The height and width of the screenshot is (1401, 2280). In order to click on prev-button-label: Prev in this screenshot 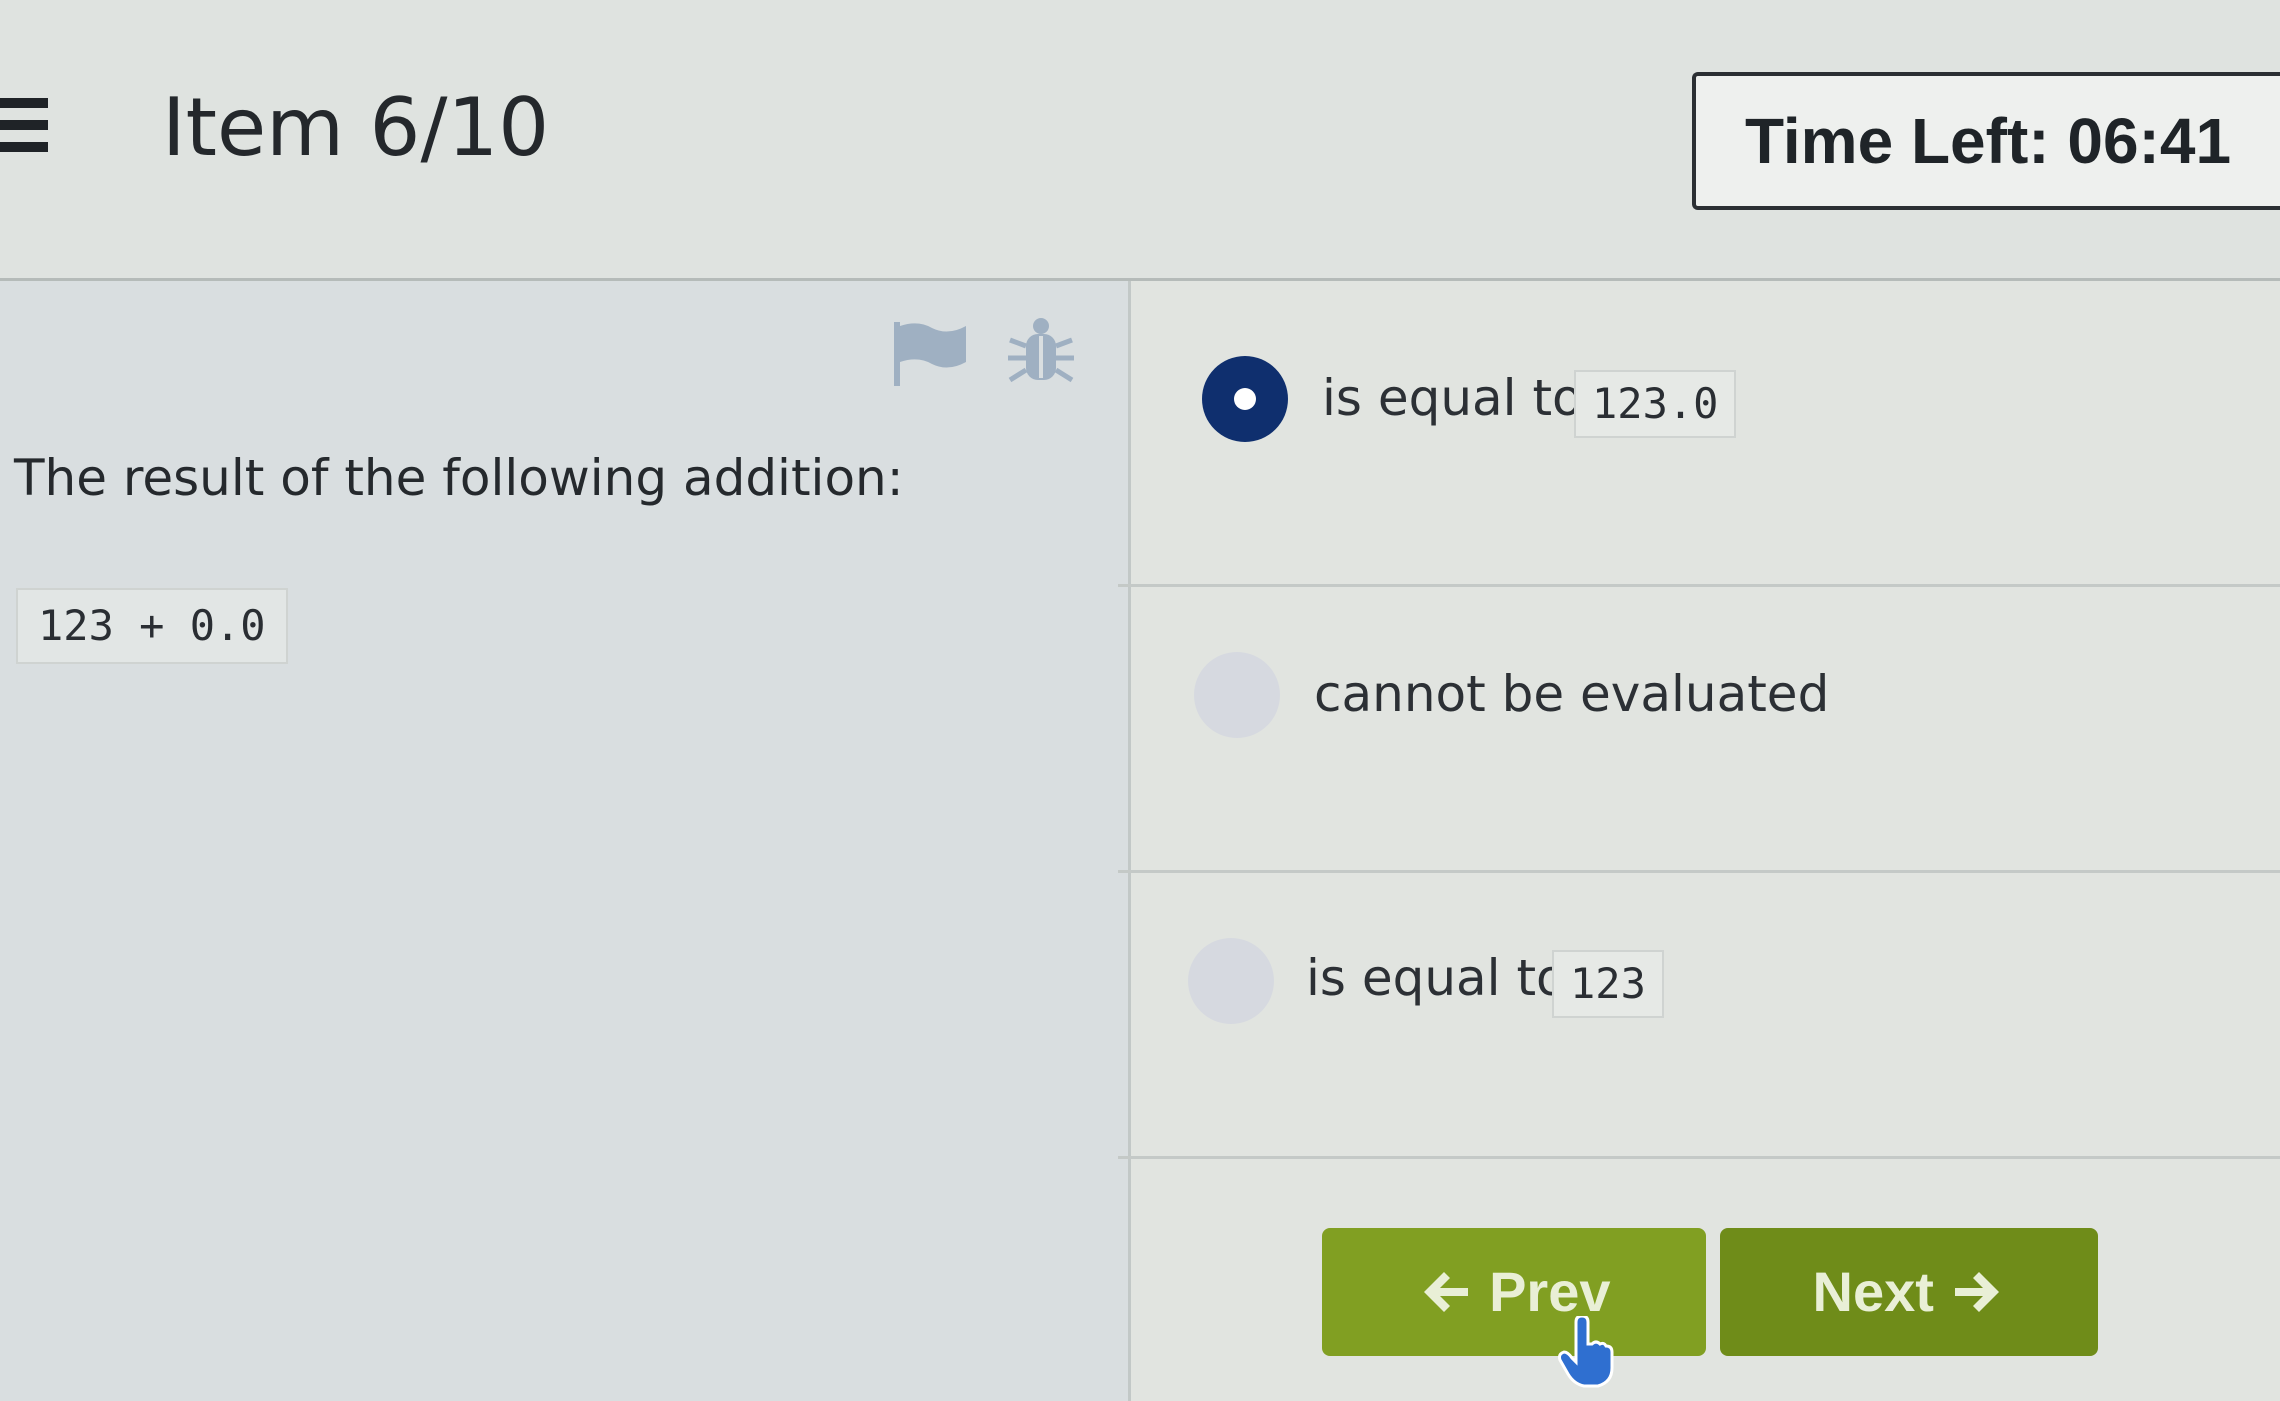, I will do `click(1550, 1291)`.